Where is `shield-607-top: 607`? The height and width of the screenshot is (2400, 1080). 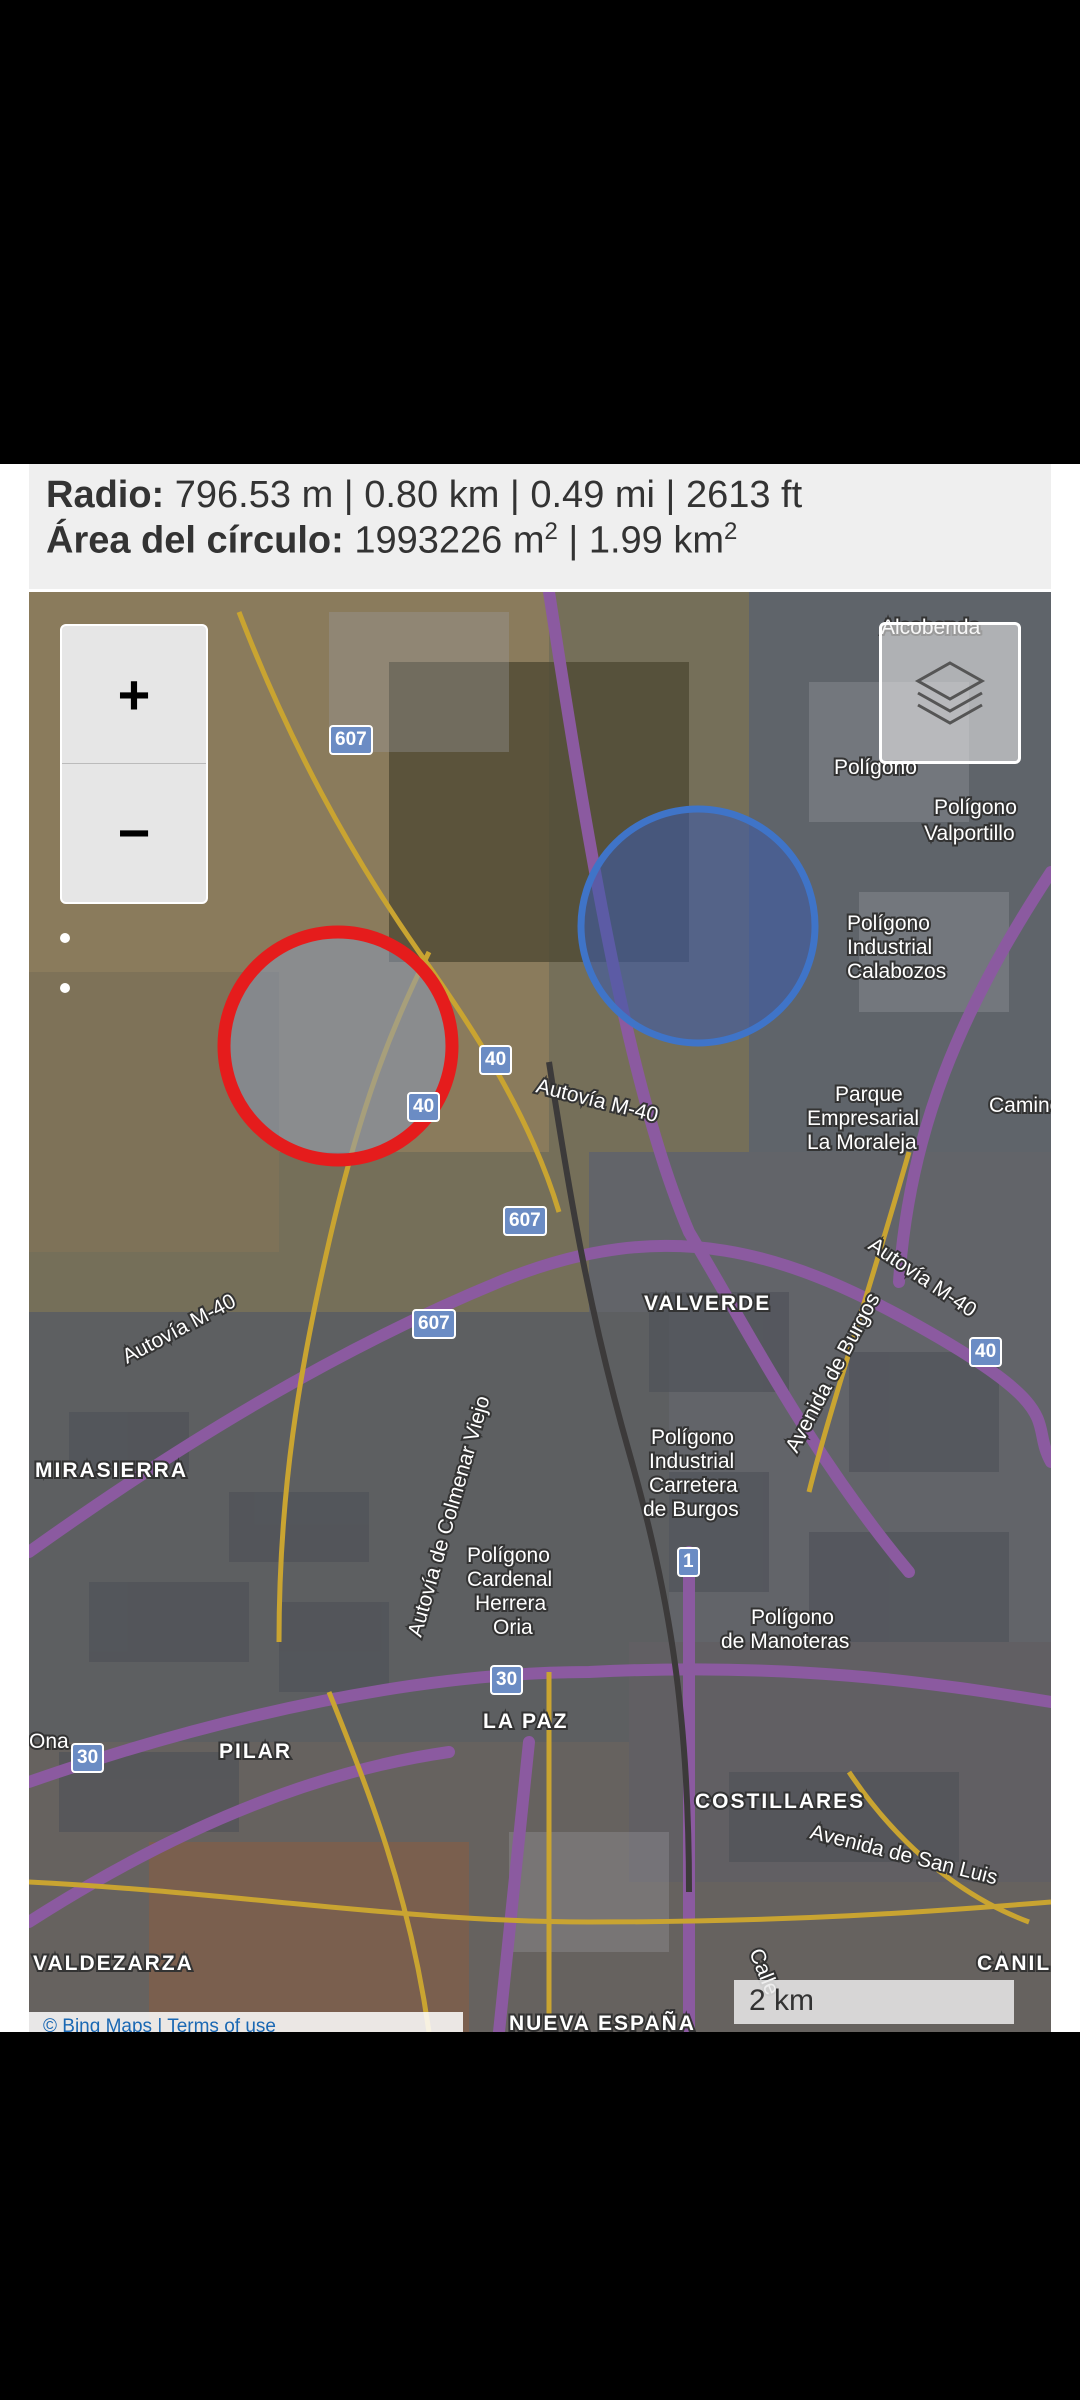
shield-607-top: 607 is located at coordinates (351, 740).